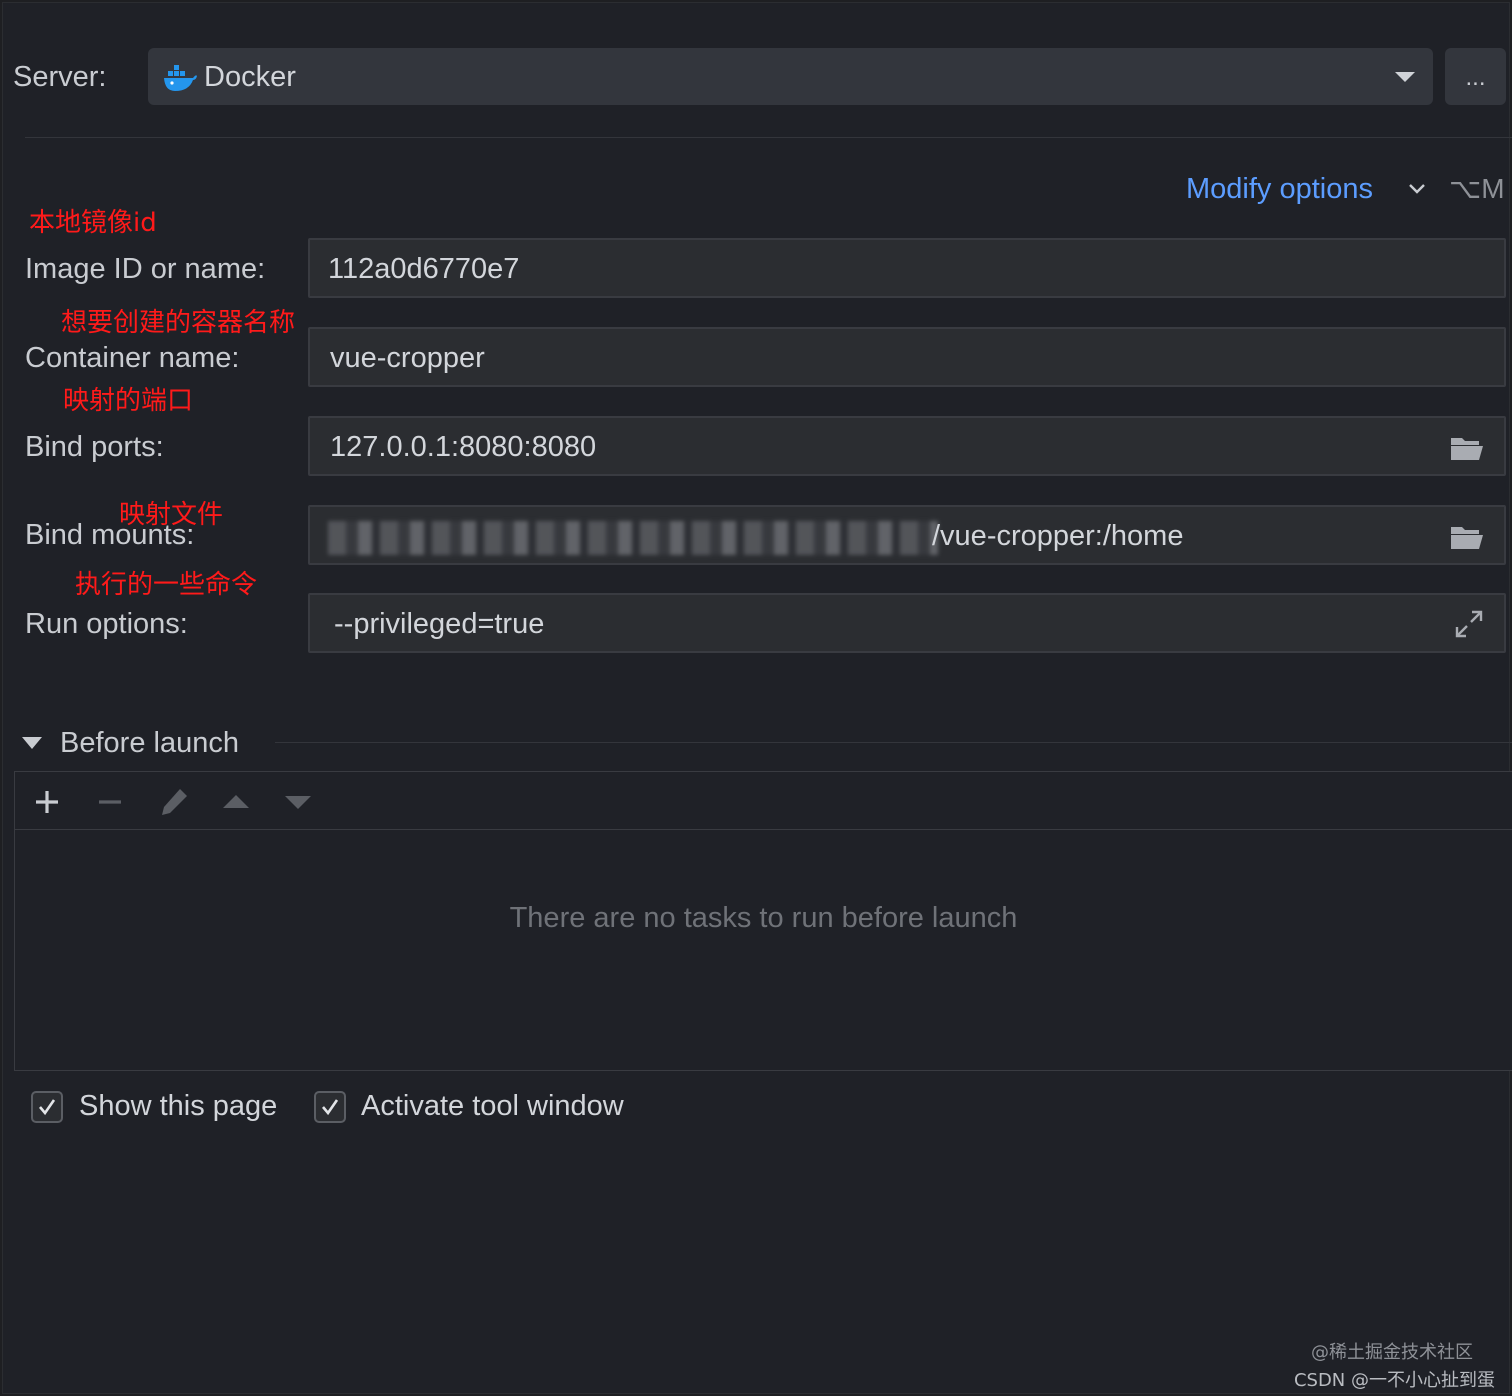 The width and height of the screenshot is (1512, 1396). Describe the element at coordinates (439, 624) in the screenshot. I see `run-options-value: --privileged=true` at that location.